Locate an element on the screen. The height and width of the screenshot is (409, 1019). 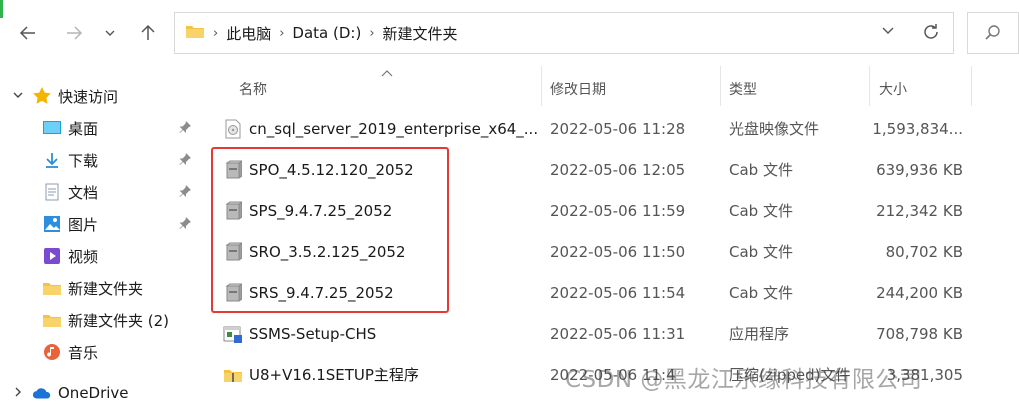
nav-item-videos: 视频 is located at coordinates (70, 256).